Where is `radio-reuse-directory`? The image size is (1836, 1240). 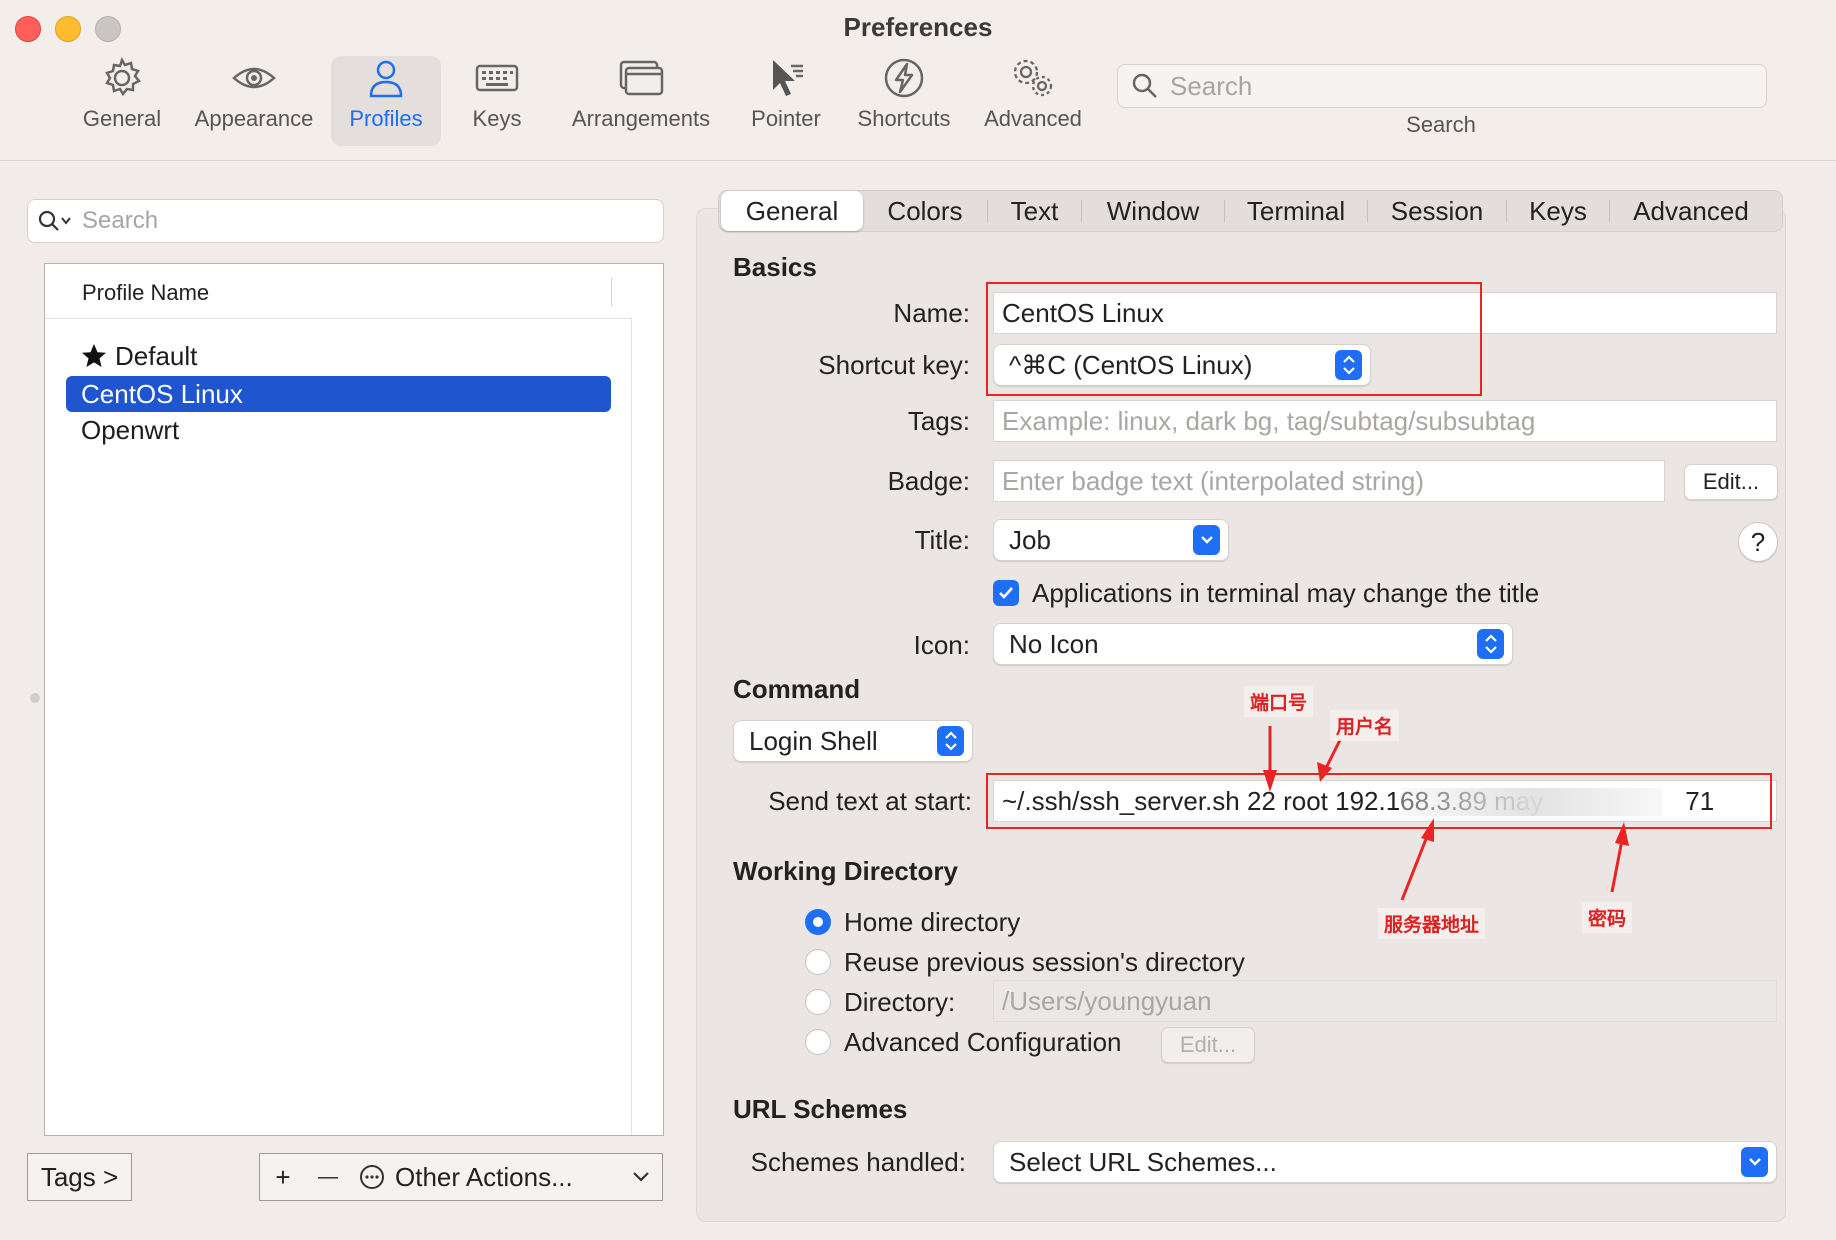
radio-reuse-directory is located at coordinates (818, 962).